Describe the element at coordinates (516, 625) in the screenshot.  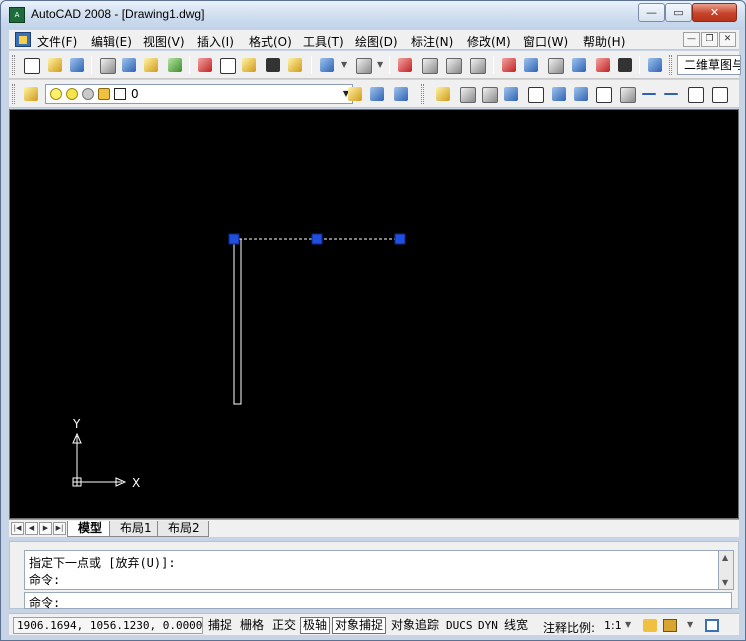
I see `lineweight-toggle: 线宽` at that location.